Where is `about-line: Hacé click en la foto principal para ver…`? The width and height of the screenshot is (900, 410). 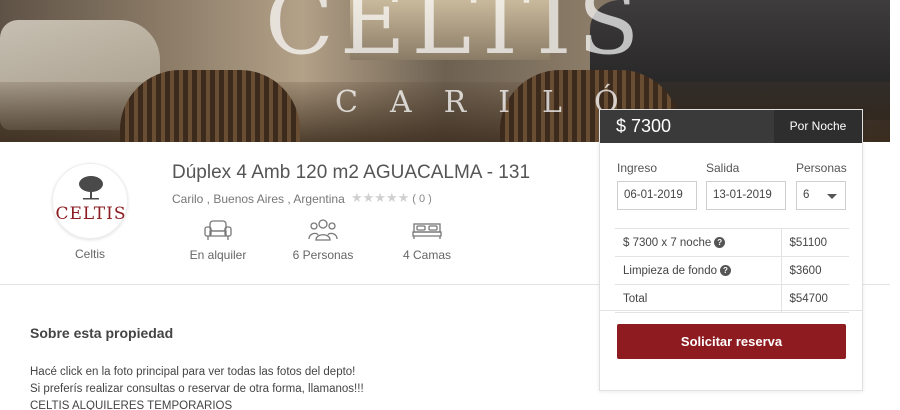
about-line: Hacé click en la foto principal para ver… is located at coordinates (193, 372).